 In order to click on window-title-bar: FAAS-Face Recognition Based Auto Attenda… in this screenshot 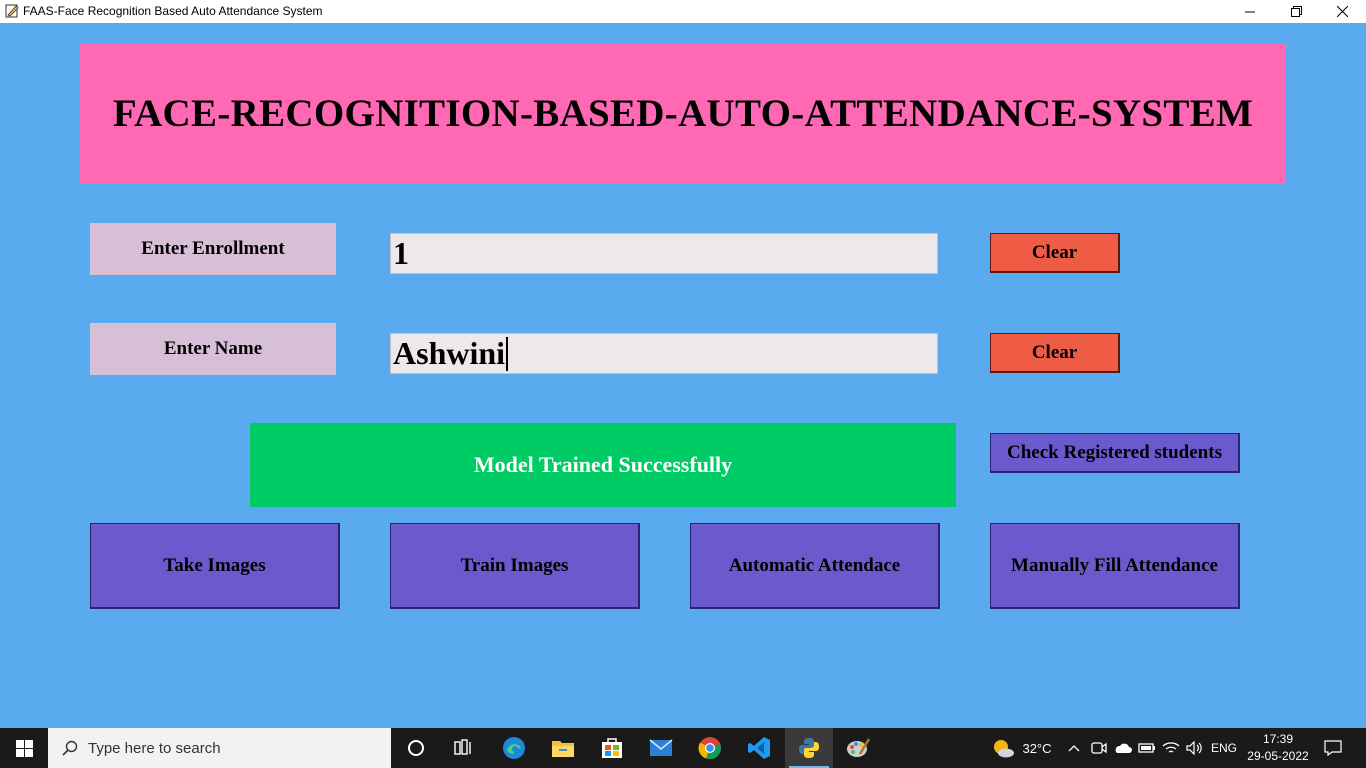, I will do `click(683, 11)`.